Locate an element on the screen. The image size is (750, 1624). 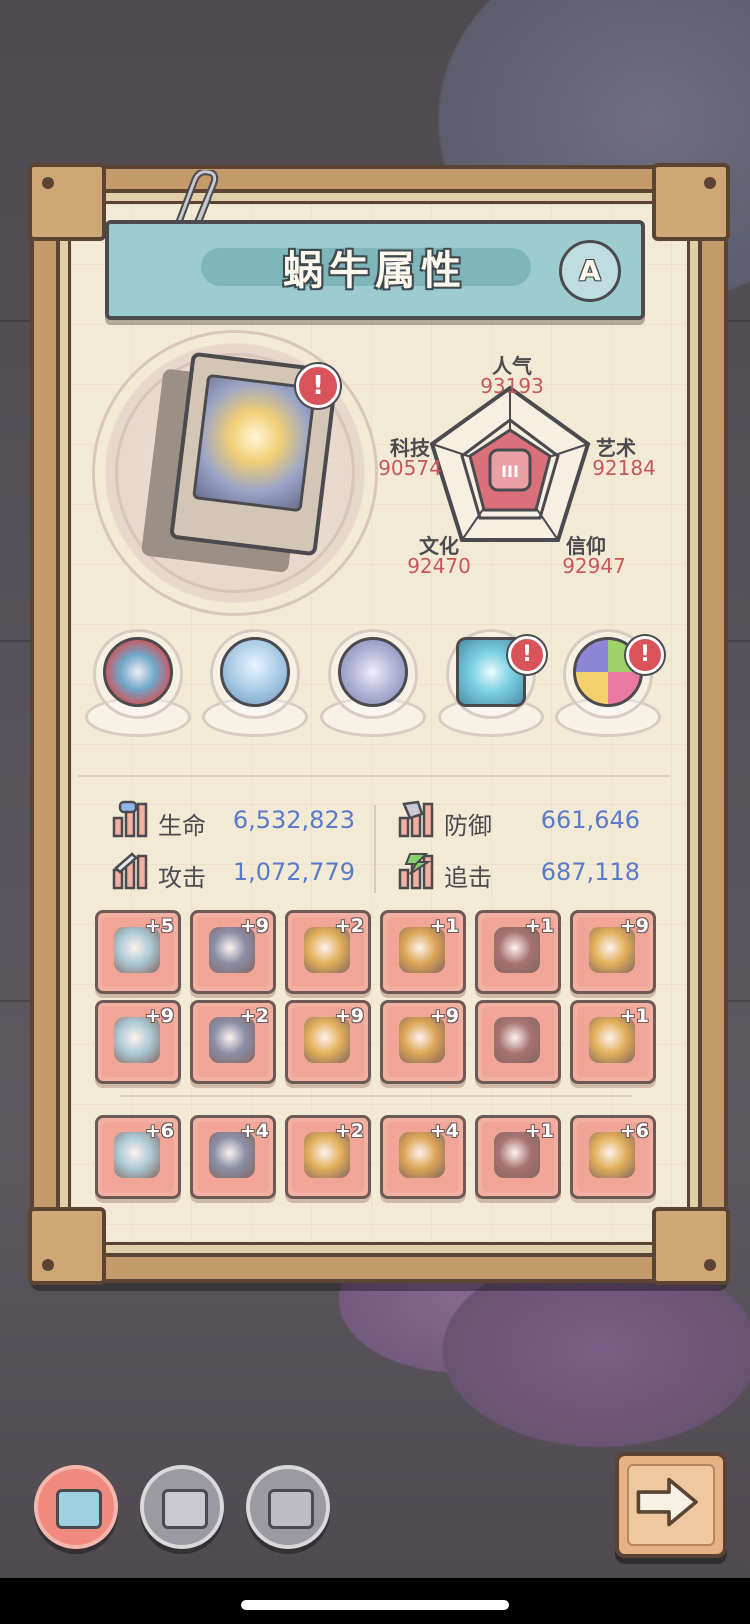
defense-value: 661,646 is located at coordinates (590, 820).